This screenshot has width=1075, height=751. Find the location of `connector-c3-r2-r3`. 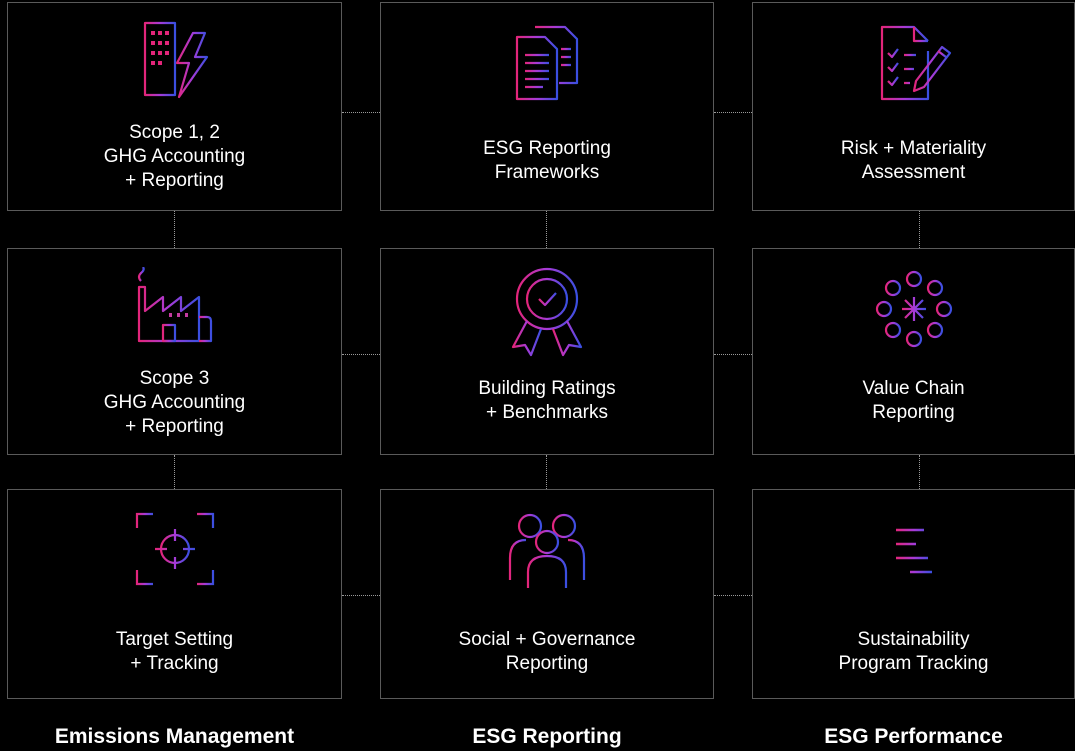

connector-c3-r2-r3 is located at coordinates (919, 472).